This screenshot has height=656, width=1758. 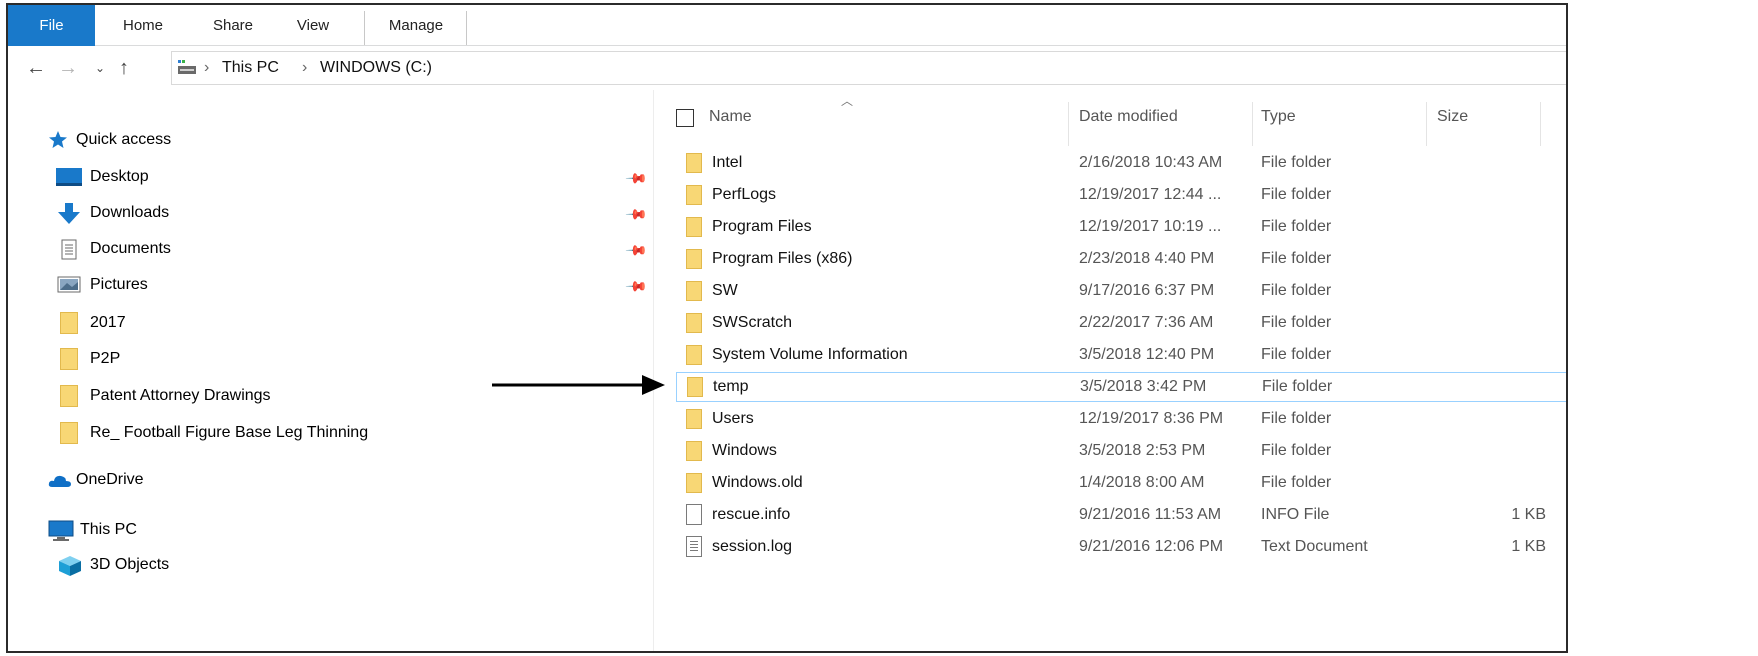 What do you see at coordinates (757, 482) in the screenshot?
I see `file-name: Windows.old` at bounding box center [757, 482].